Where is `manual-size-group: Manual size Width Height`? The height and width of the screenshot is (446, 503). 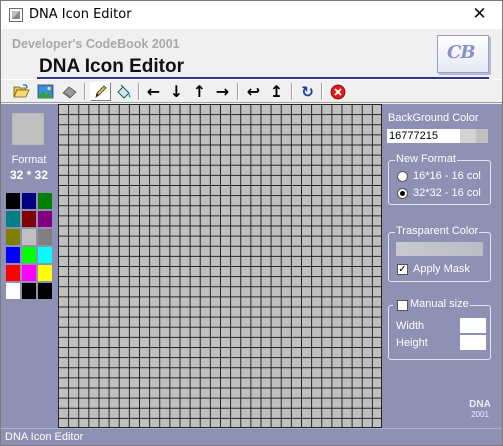
manual-size-group: Manual size Width Height is located at coordinates (439, 329).